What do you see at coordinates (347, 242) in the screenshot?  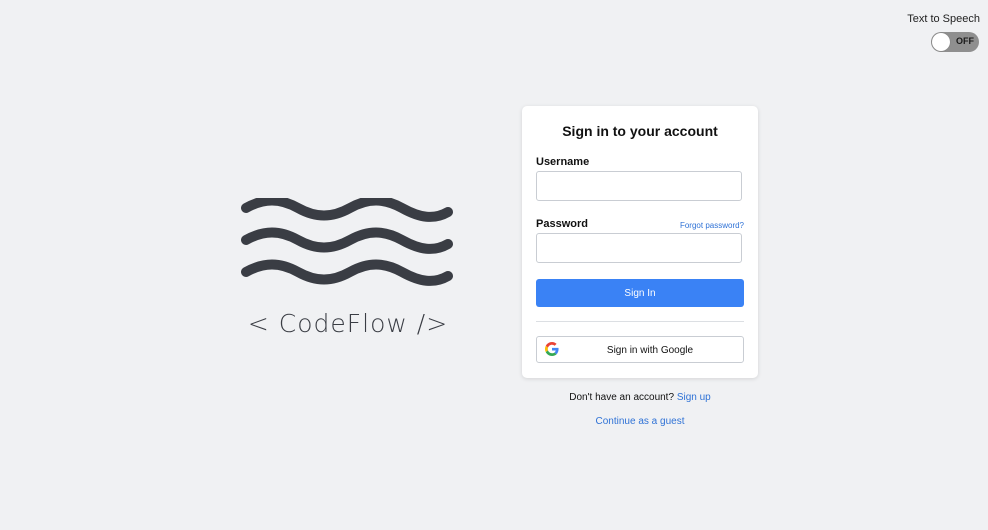 I see `waves-icon` at bounding box center [347, 242].